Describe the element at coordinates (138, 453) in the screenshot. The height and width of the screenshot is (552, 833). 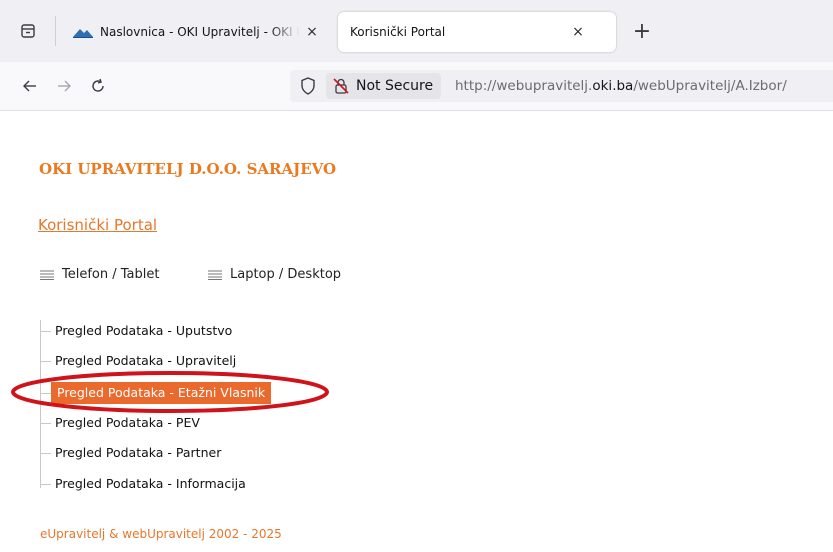
I see `menu-item-label: Pregled Podataka - Partner` at that location.